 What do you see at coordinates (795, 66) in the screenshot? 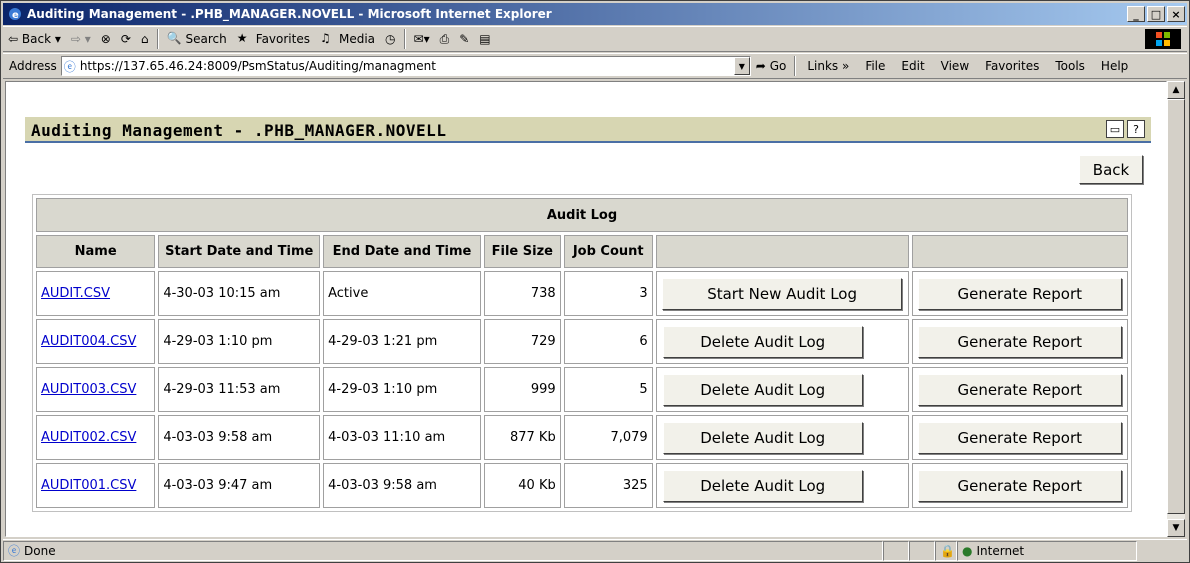
I see `address-separator` at bounding box center [795, 66].